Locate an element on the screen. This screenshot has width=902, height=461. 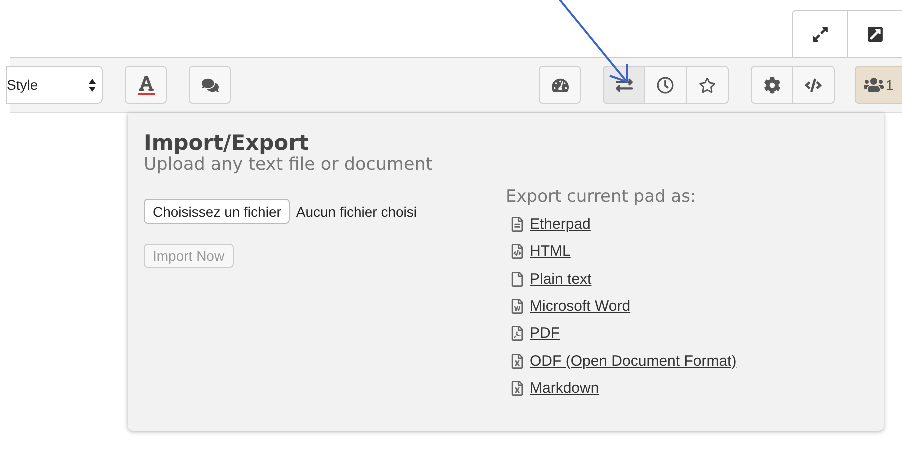
font-color-button is located at coordinates (146, 85).